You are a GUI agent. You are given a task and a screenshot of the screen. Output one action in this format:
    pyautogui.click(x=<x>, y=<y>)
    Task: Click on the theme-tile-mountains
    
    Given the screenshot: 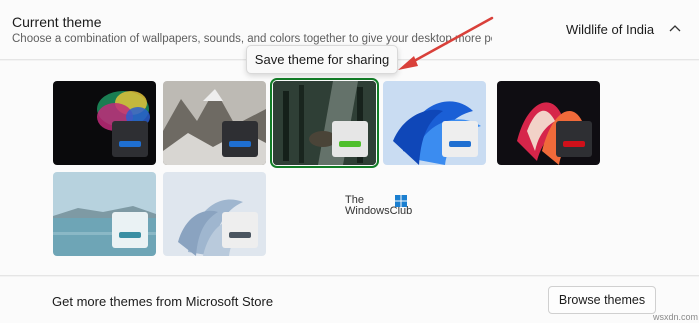 What is the action you would take?
    pyautogui.click(x=214, y=123)
    